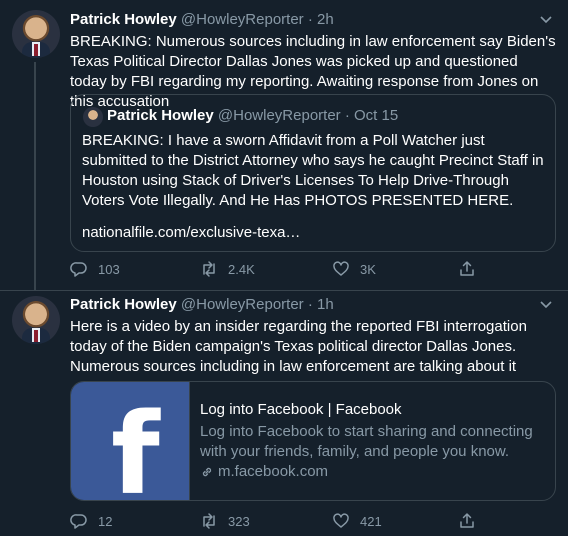  I want to click on facebook-f-icon: f, so click(135, 445).